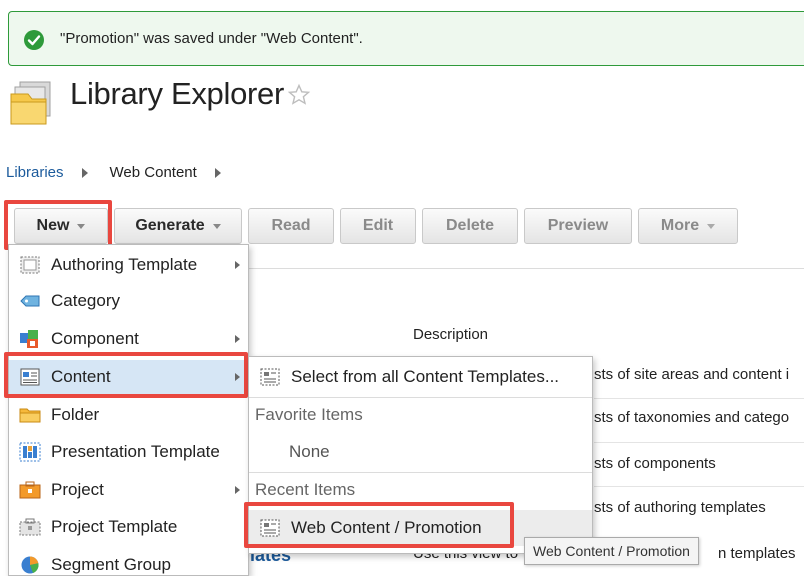  Describe the element at coordinates (77, 489) in the screenshot. I see `menu-item-label: Project` at that location.